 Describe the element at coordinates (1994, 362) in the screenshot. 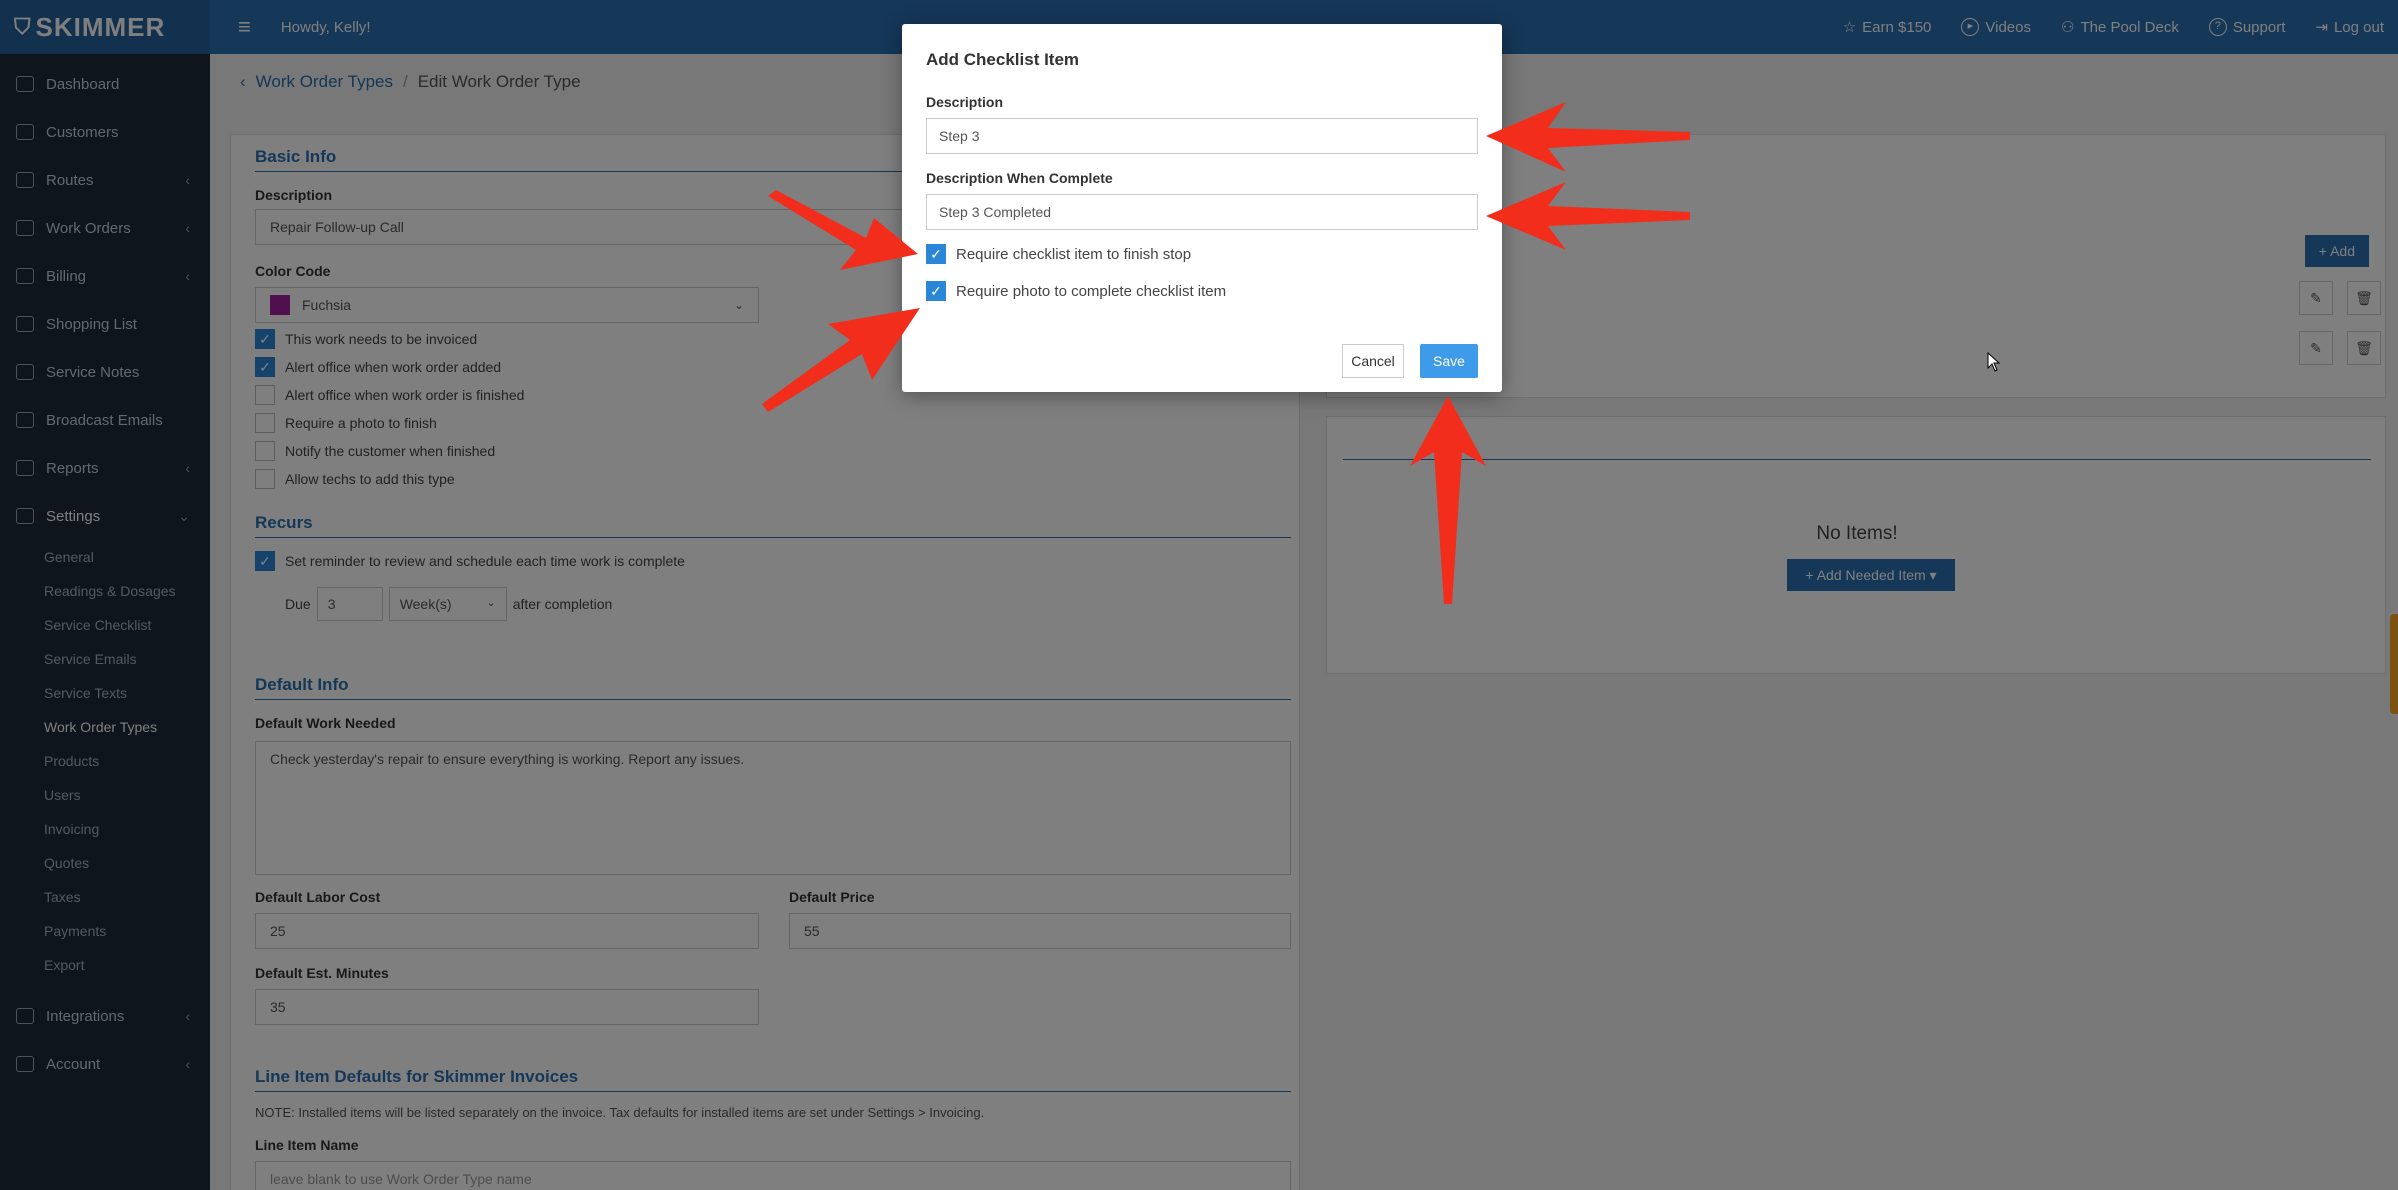

I see `mouse-cursor-icon` at that location.